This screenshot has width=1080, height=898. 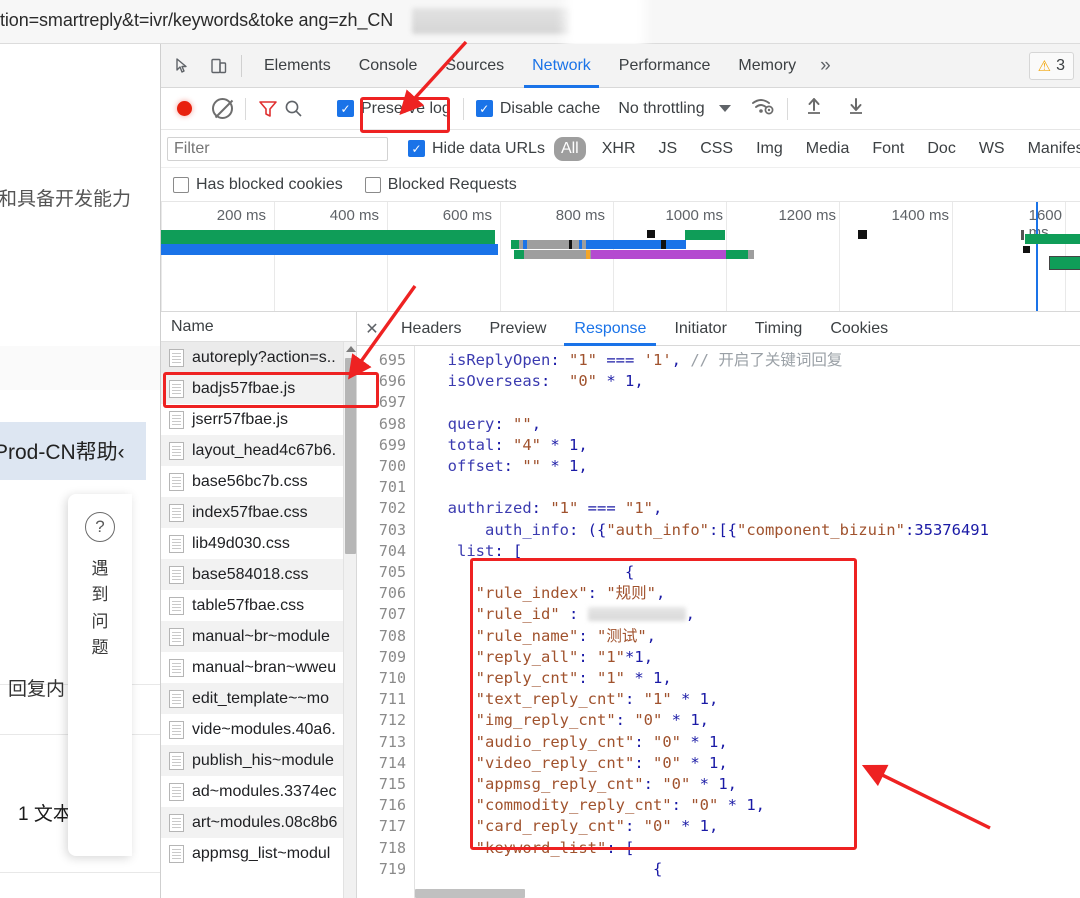 I want to click on request-row-13: publish_his~module, so click(x=258, y=760).